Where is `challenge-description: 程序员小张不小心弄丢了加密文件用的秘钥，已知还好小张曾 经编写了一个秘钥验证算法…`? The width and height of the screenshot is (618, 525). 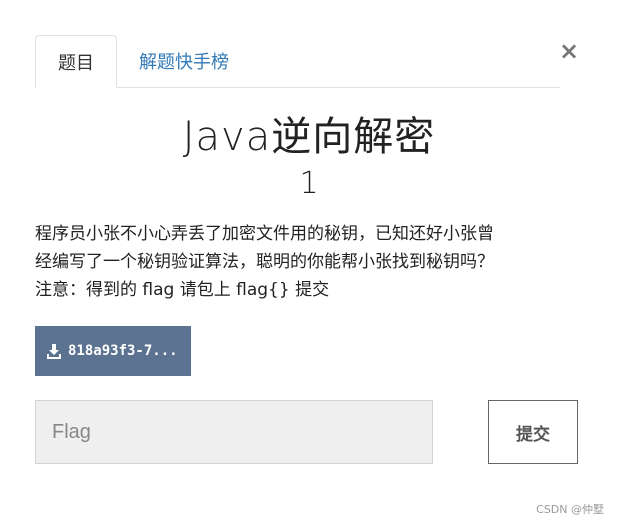
challenge-description: 程序员小张不小心弄丢了加密文件用的秘钥，已知还好小张曾 经编写了一个秘钥验证算法… is located at coordinates (309, 262).